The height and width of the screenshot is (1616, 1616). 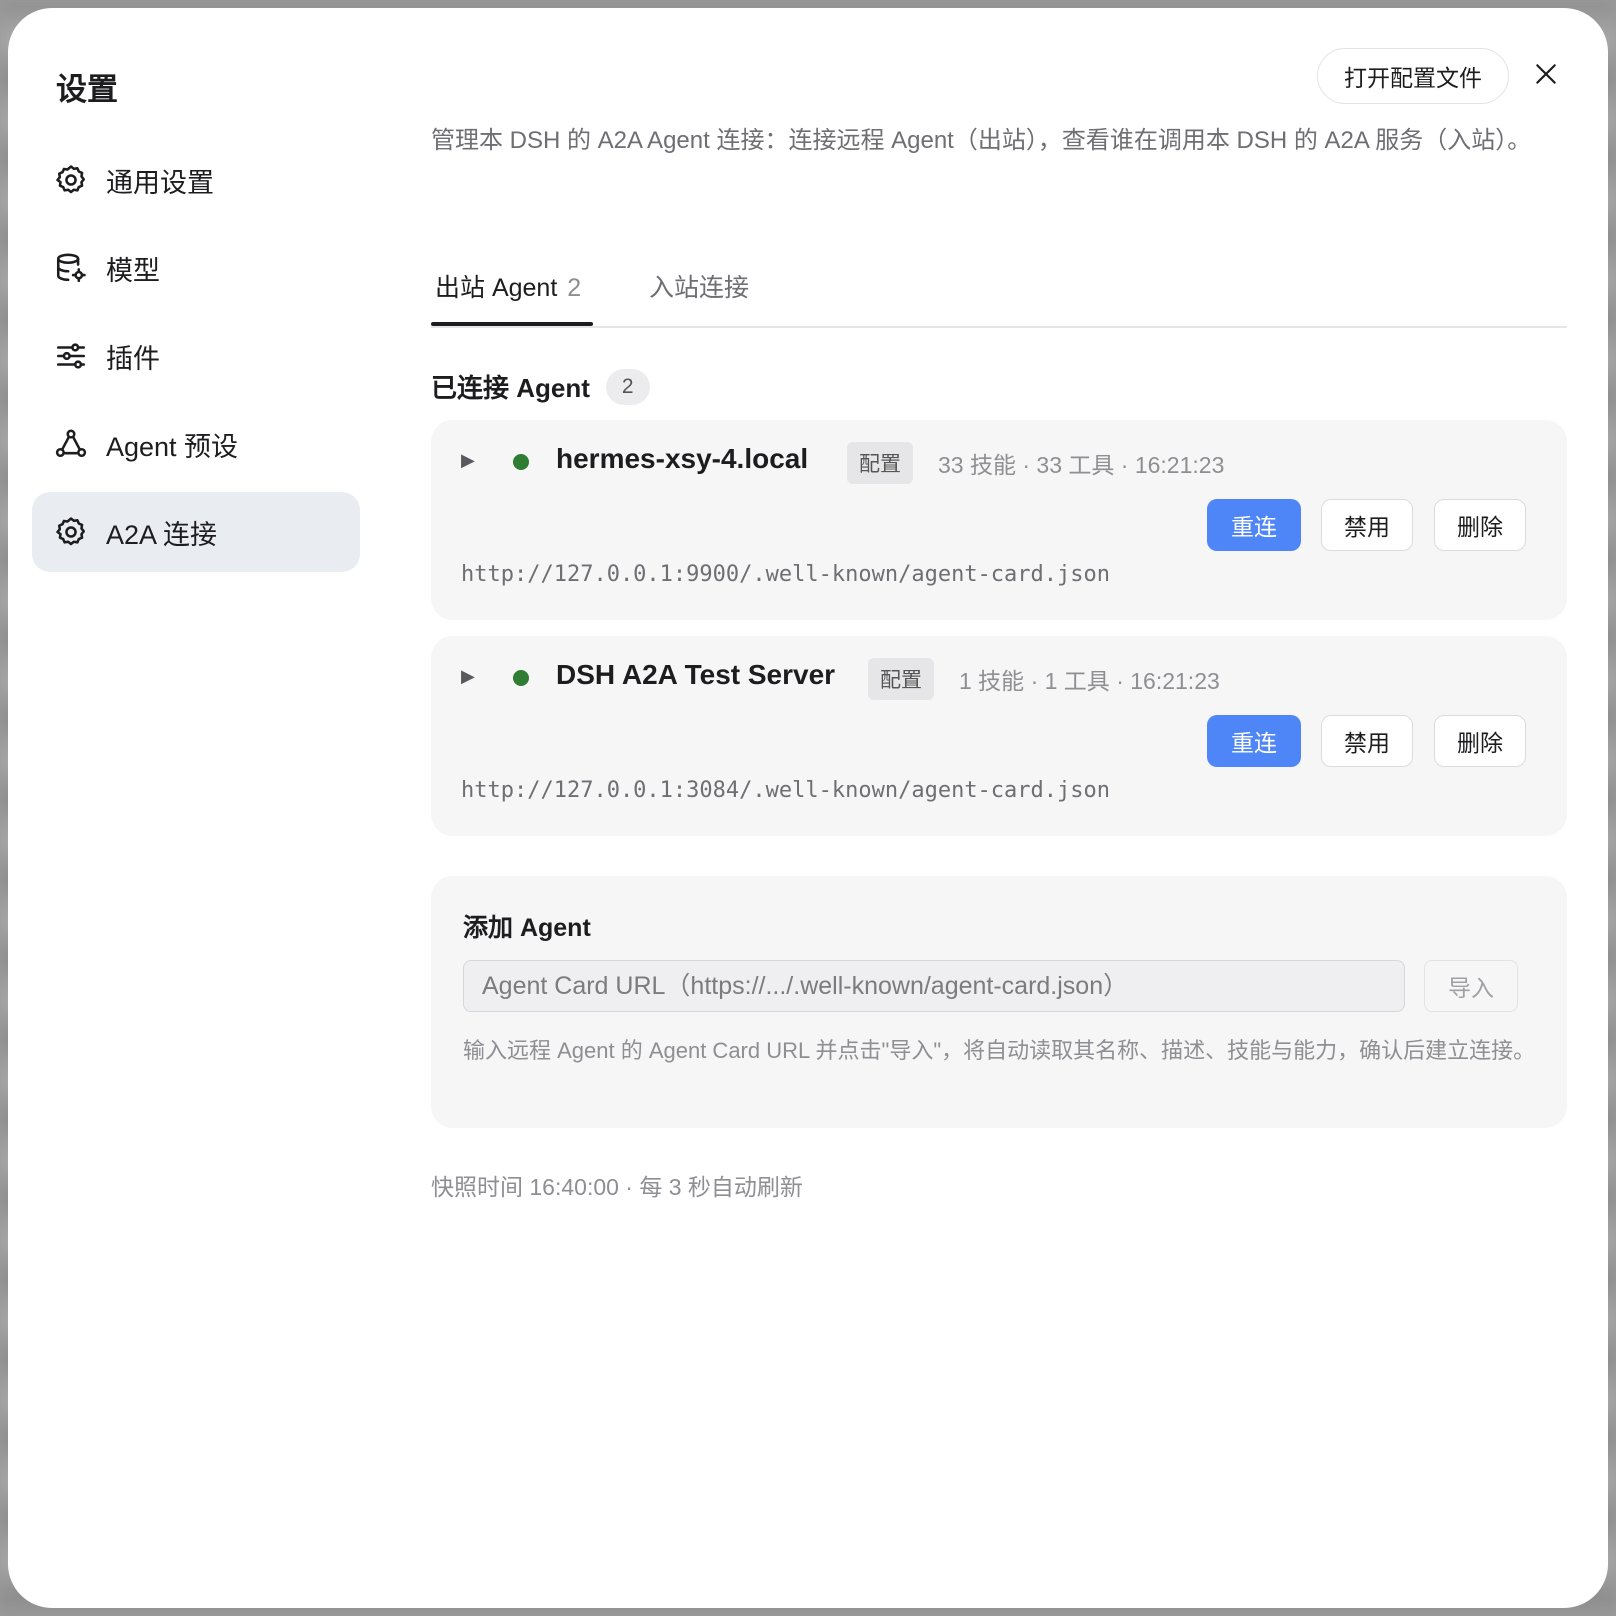 What do you see at coordinates (999, 293) in the screenshot?
I see `tab-bar: 出站 Agent 2 入站连接` at bounding box center [999, 293].